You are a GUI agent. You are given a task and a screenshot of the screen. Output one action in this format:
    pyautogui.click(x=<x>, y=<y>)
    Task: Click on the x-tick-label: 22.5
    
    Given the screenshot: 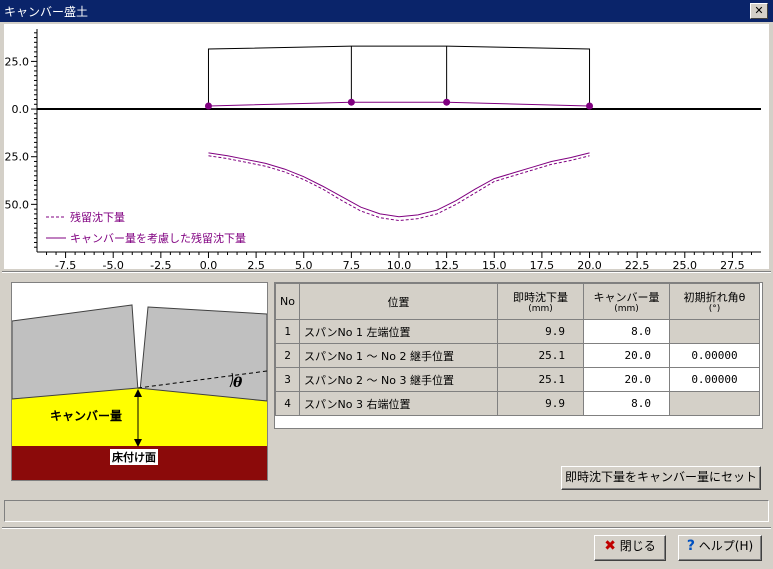 What is the action you would take?
    pyautogui.click(x=637, y=264)
    